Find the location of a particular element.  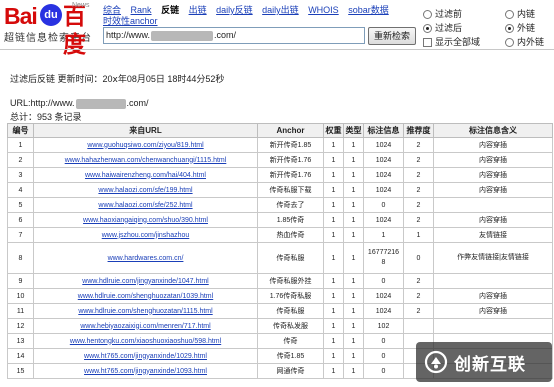

tab-outlinks: 出链 is located at coordinates (198, 10).